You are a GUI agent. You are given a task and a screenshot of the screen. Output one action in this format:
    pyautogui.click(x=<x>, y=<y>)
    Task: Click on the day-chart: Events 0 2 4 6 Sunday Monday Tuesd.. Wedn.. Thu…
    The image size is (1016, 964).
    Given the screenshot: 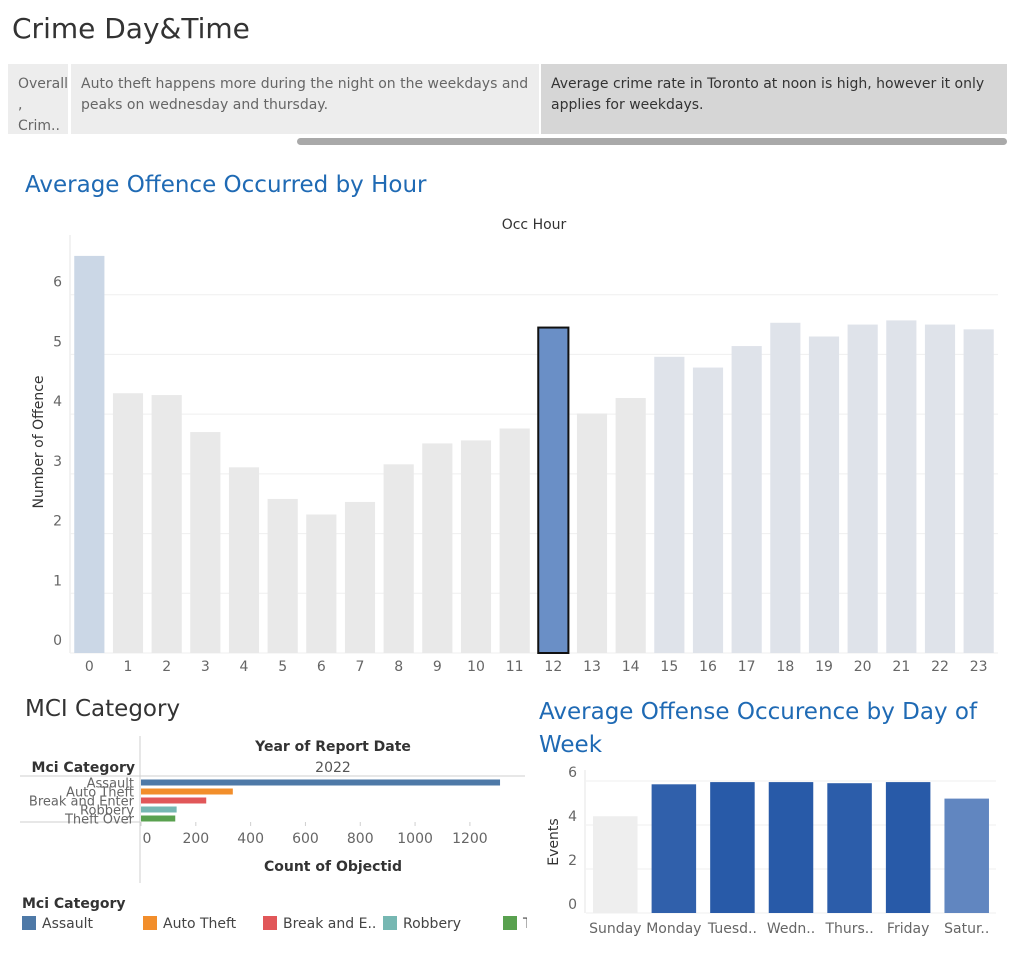 What is the action you would take?
    pyautogui.click(x=771, y=851)
    